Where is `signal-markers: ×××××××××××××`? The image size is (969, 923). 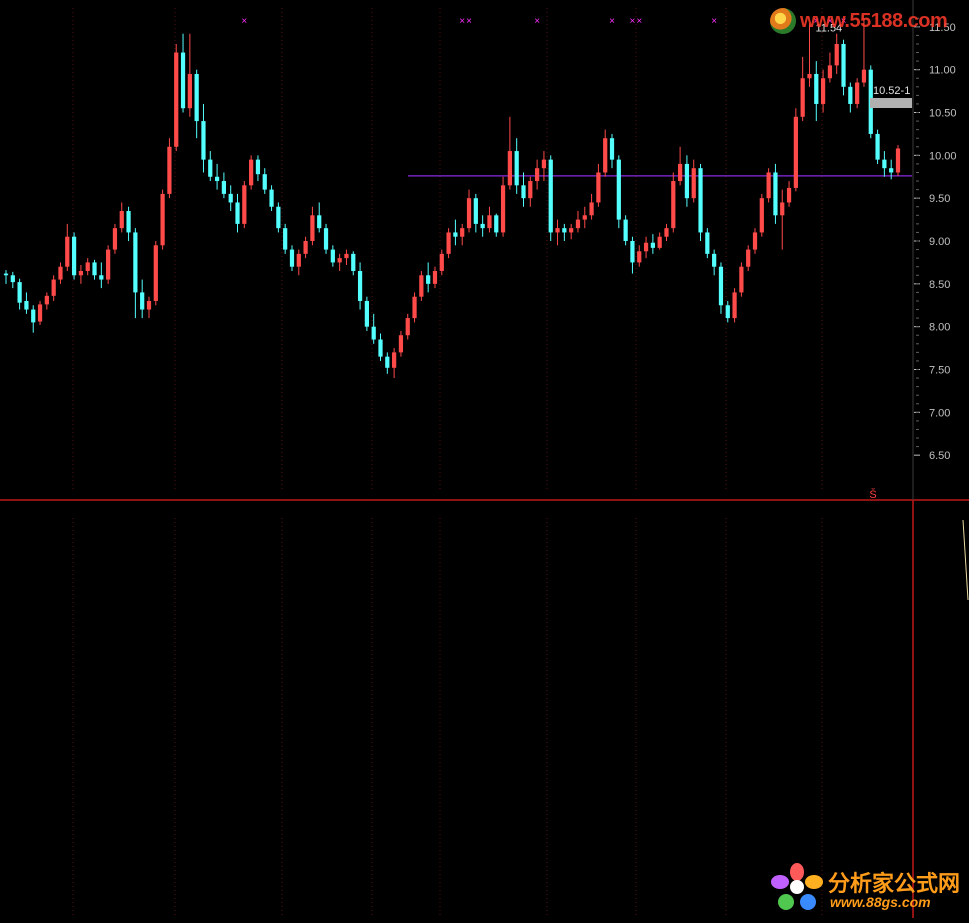
signal-markers: ××××××××××××× is located at coordinates (543, 21).